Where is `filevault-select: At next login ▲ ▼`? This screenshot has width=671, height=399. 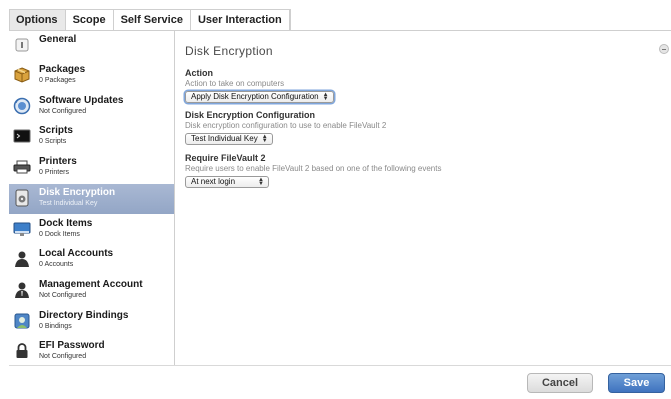
filevault-select: At next login ▲ ▼ is located at coordinates (227, 182).